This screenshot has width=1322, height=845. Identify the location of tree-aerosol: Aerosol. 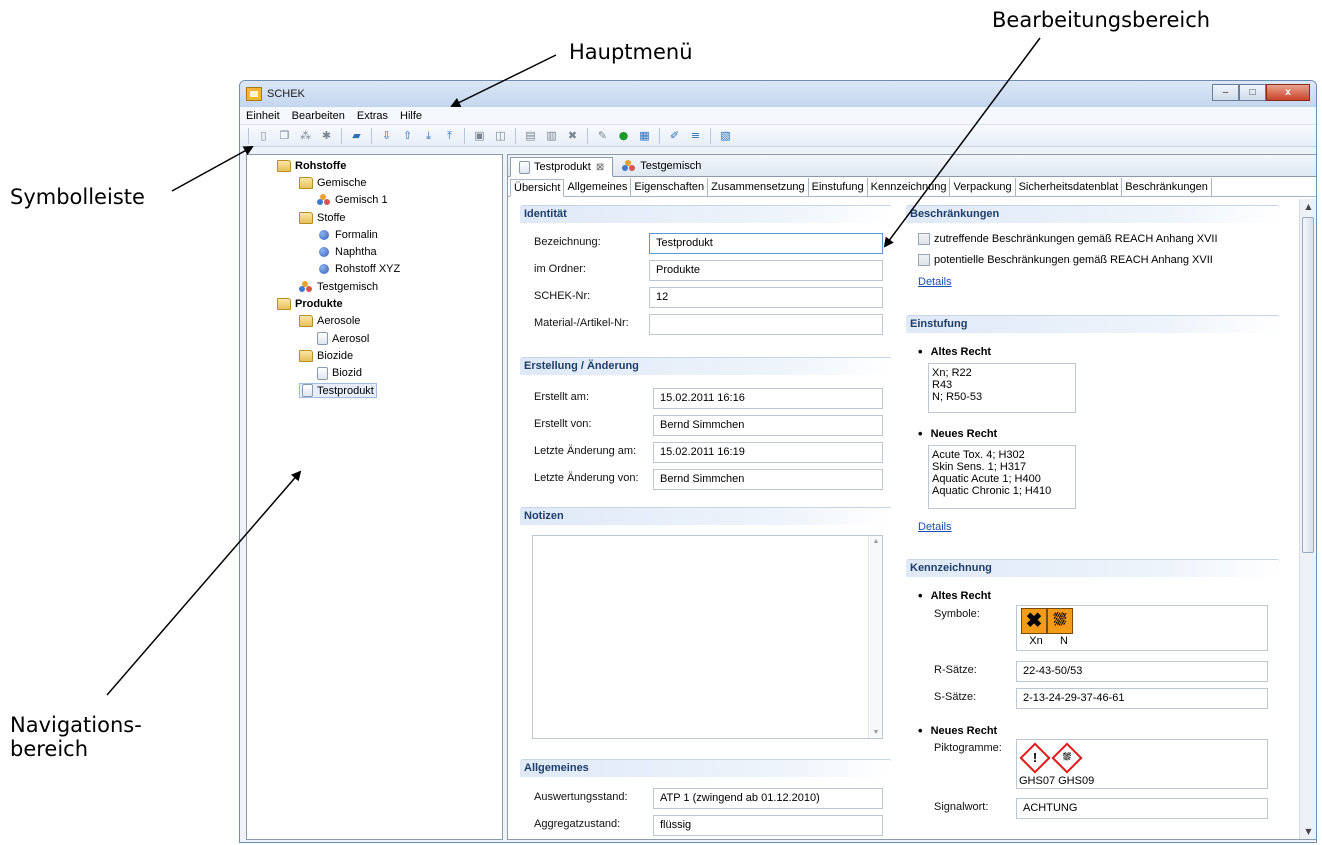
(374, 338).